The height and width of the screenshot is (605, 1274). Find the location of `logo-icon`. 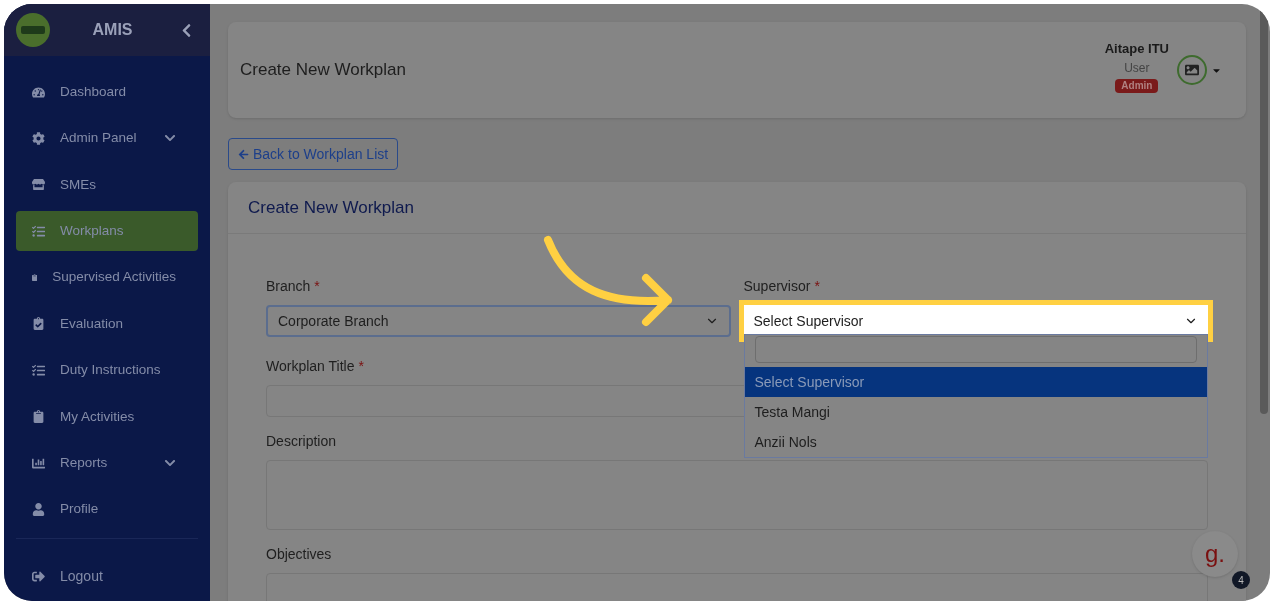

logo-icon is located at coordinates (33, 30).